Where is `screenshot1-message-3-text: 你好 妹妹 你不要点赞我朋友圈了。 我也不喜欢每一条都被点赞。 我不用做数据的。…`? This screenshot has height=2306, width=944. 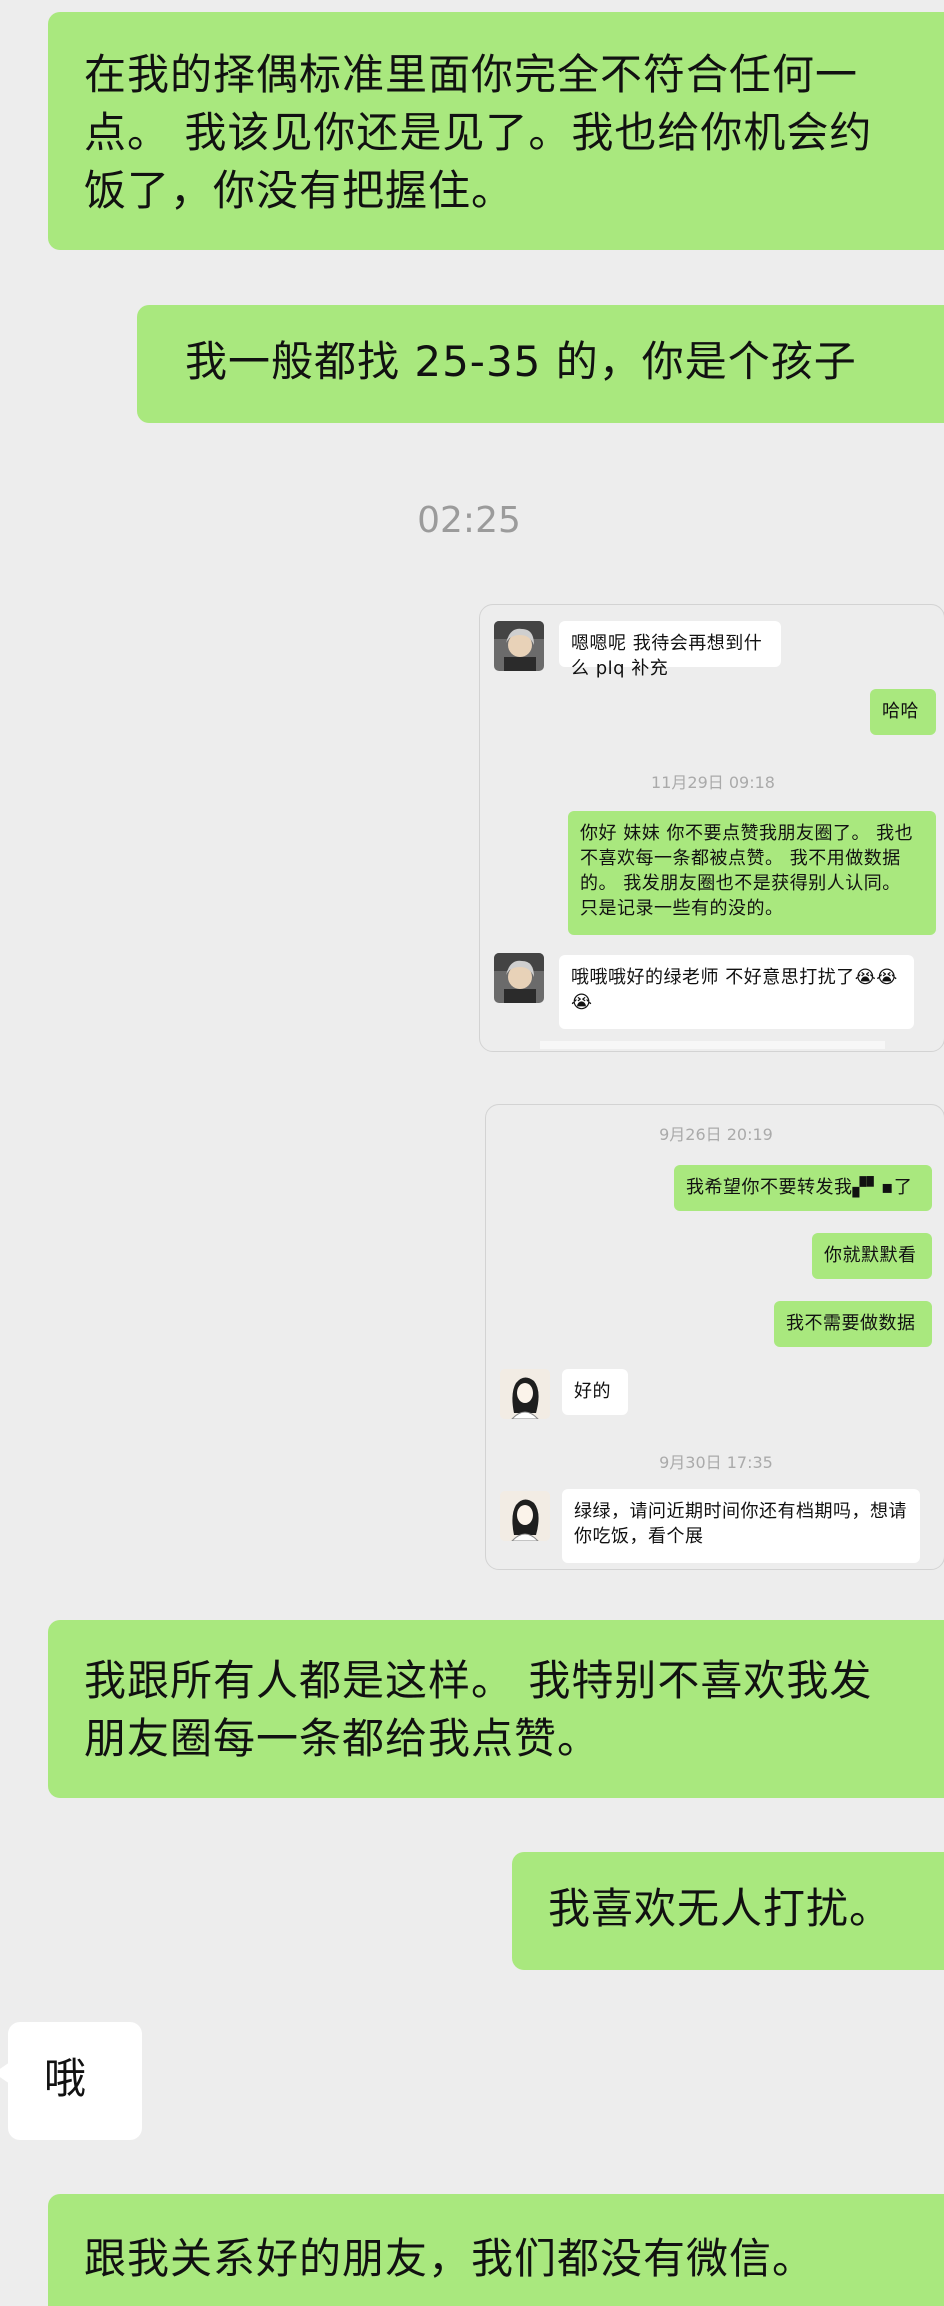 screenshot1-message-3-text: 你好 妹妹 你不要点赞我朋友圈了。 我也不喜欢每一条都被点赞。 我不用做数据的。… is located at coordinates (747, 871).